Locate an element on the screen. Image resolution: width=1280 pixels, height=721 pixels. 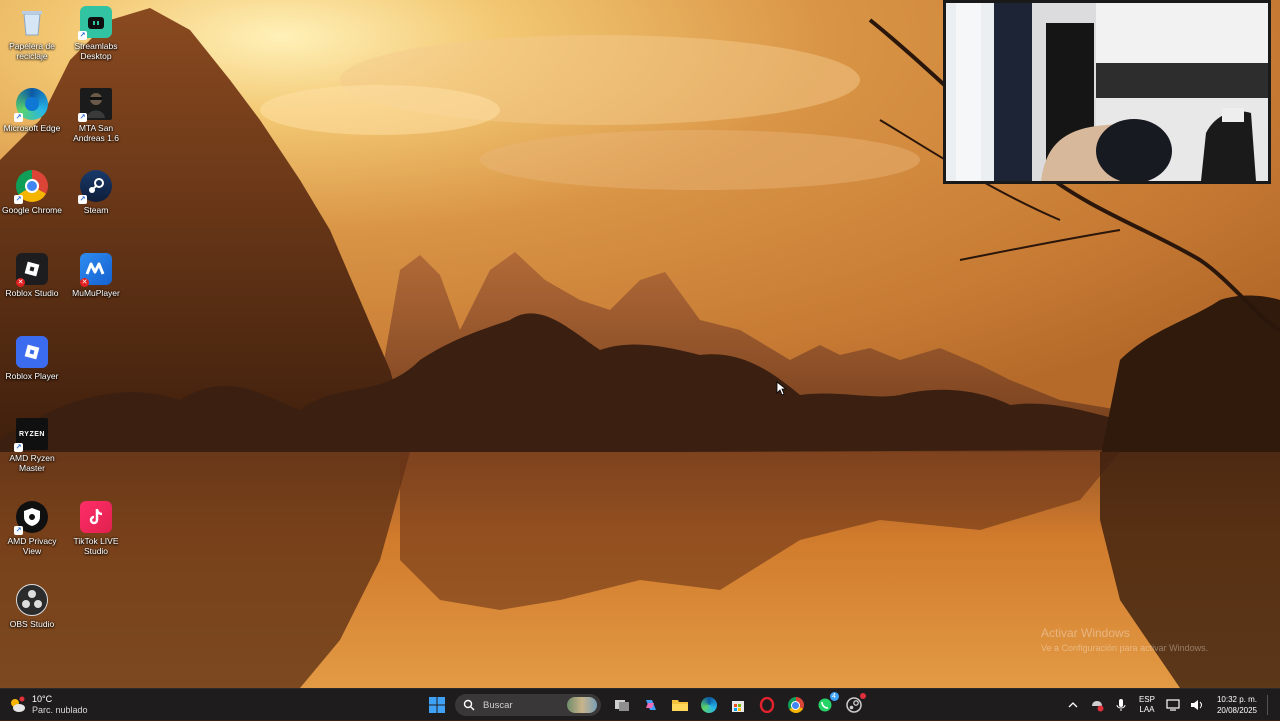
chrome-taskbar-button is located at coordinates (796, 705).